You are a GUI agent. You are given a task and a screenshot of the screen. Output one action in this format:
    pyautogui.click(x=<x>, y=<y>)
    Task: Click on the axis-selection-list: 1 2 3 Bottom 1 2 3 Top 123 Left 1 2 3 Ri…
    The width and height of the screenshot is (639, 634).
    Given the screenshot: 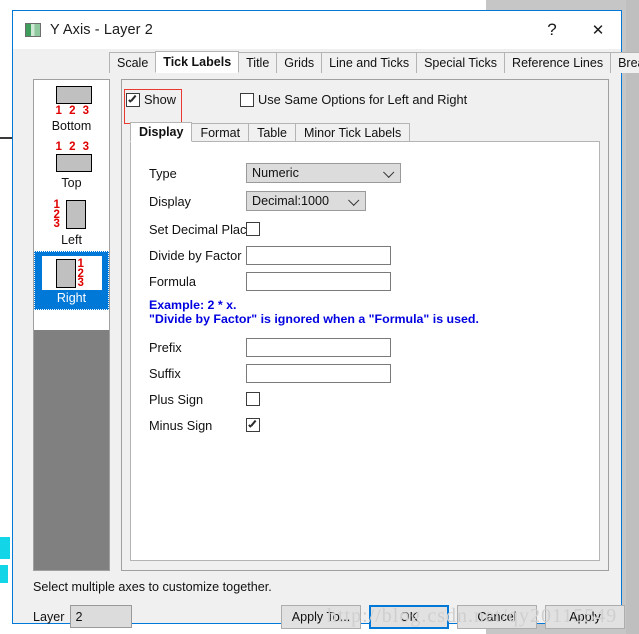 What is the action you would take?
    pyautogui.click(x=71, y=325)
    